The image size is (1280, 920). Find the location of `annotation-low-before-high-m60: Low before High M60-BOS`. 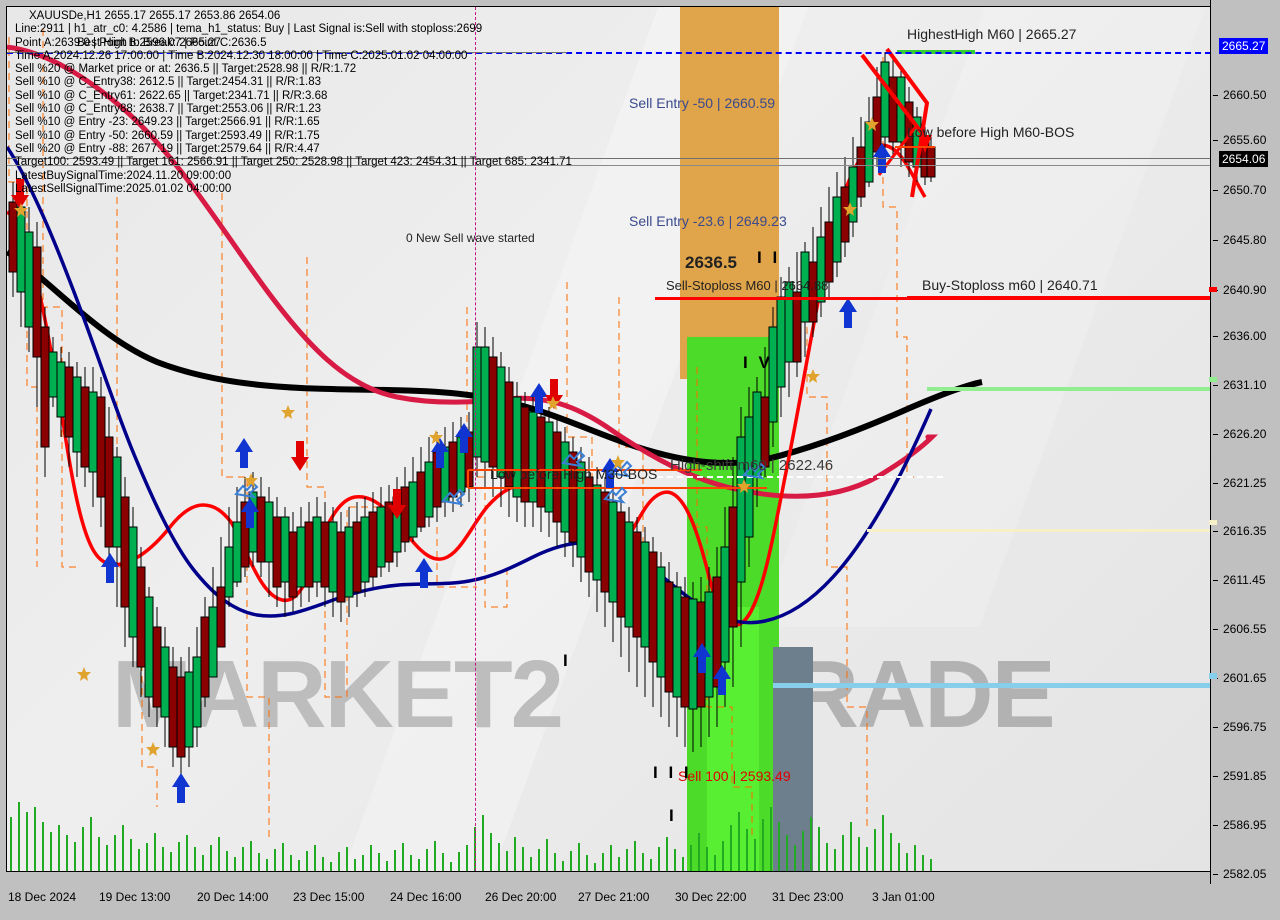

annotation-low-before-high-m60: Low before High M60-BOS is located at coordinates (991, 132).